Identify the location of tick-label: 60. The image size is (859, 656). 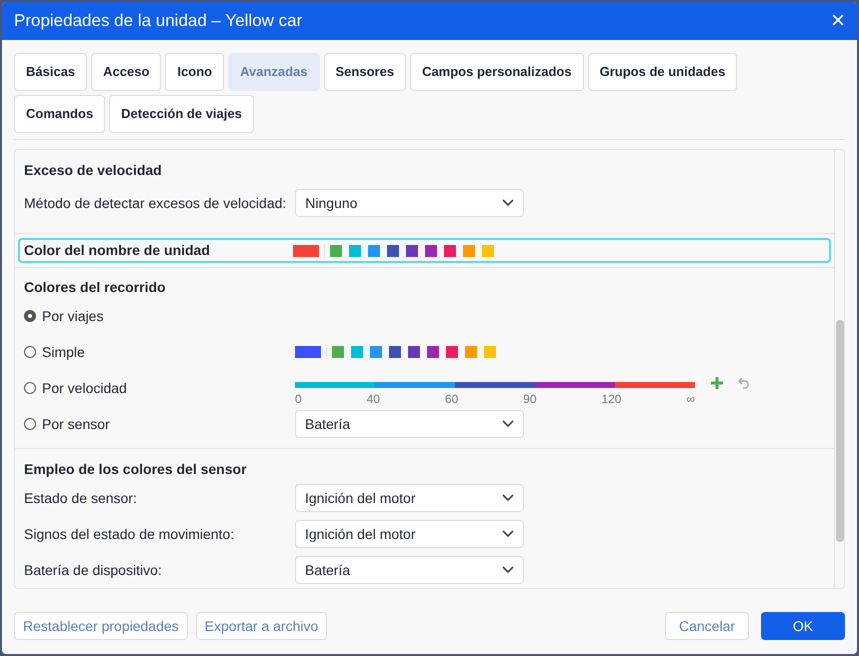
(451, 399).